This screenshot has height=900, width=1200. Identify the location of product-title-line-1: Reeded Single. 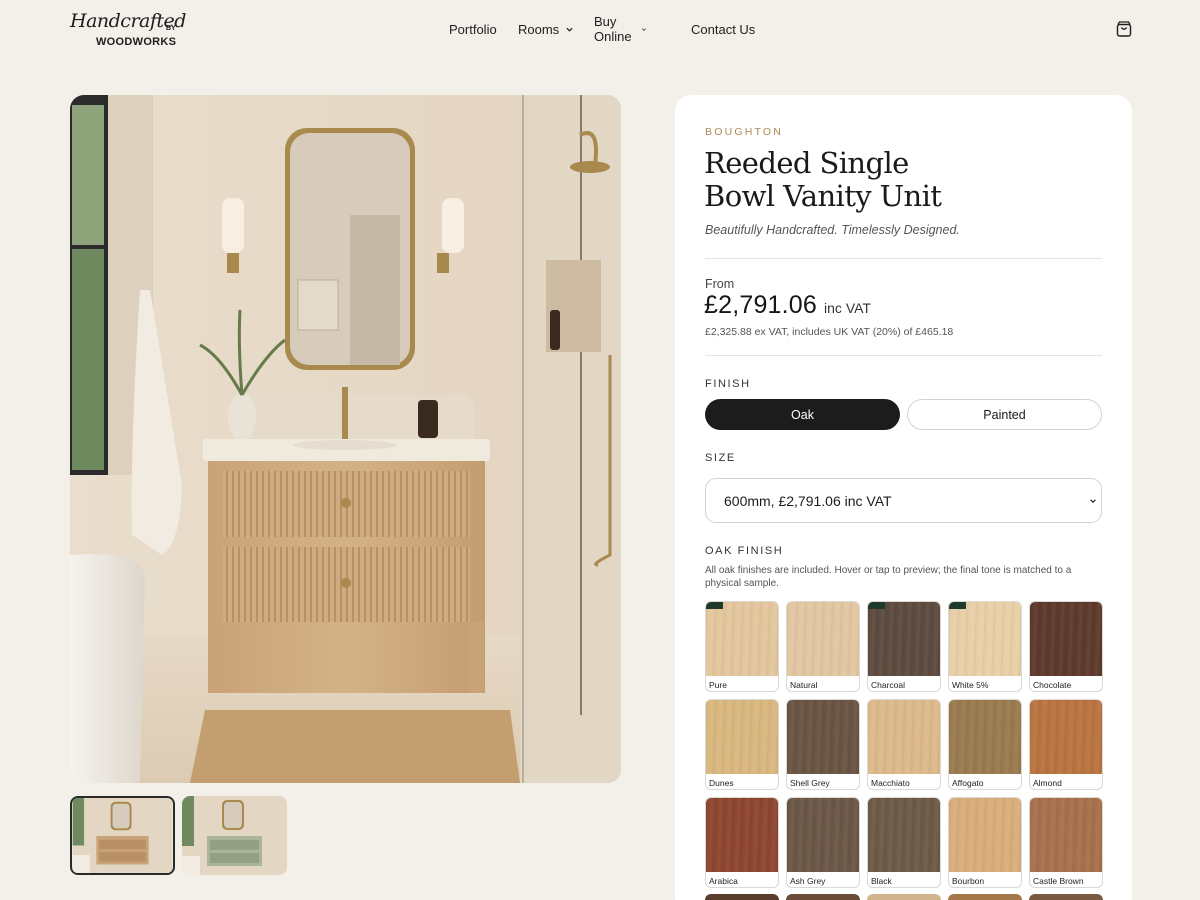
(806, 163).